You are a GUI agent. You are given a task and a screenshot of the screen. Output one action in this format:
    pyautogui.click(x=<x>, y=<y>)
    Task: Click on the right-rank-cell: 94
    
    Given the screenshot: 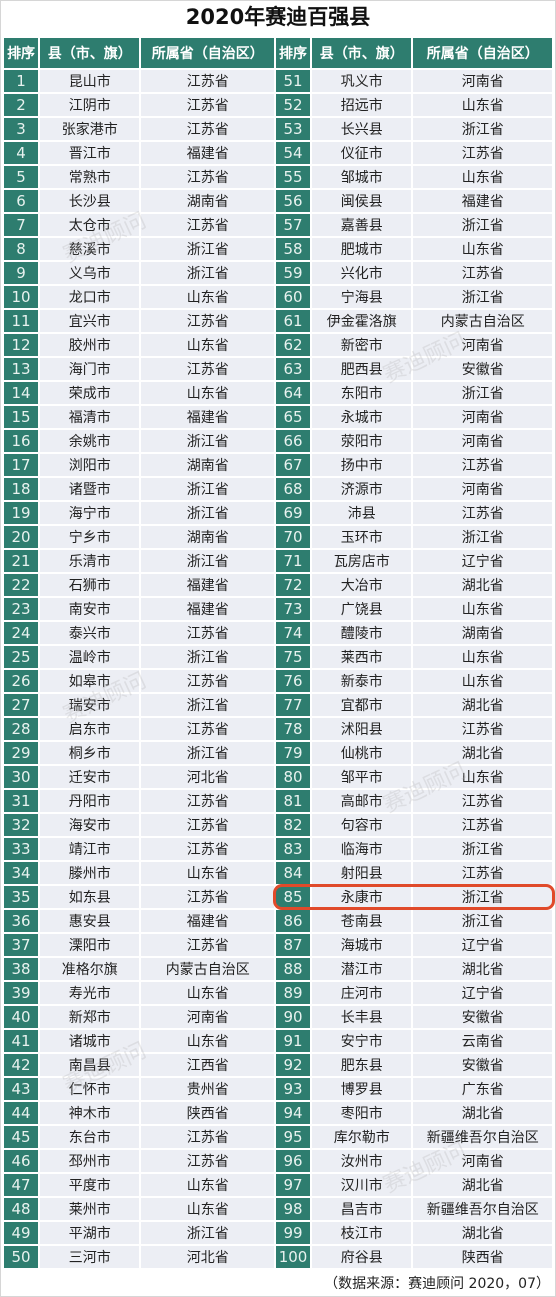 What is the action you would take?
    pyautogui.click(x=293, y=1113)
    